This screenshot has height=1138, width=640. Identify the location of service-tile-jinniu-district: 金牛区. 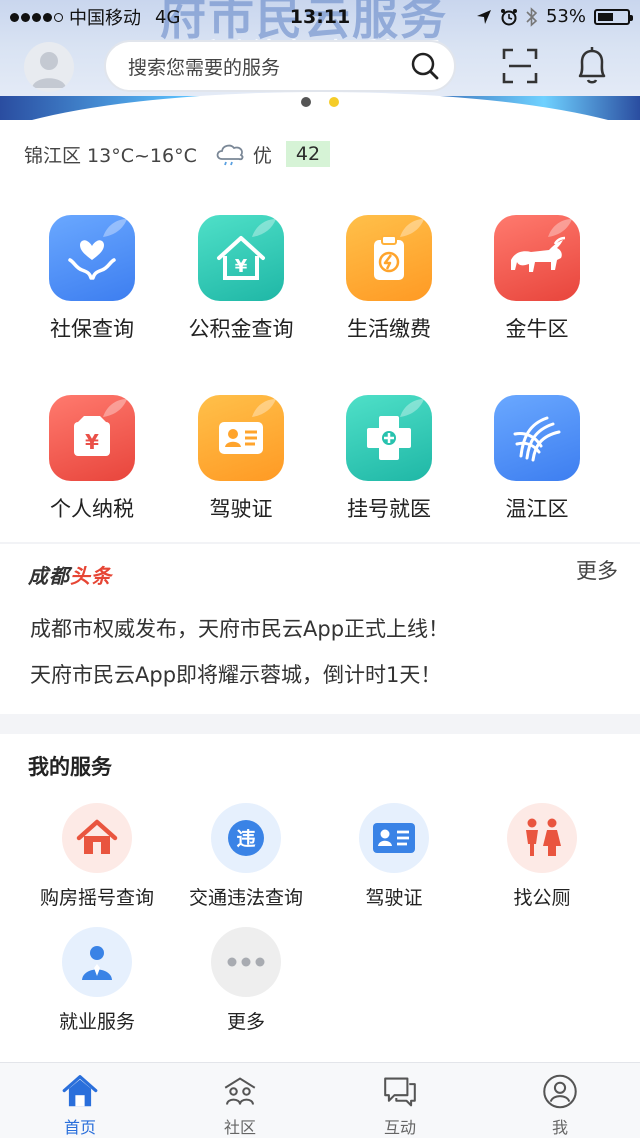
(537, 279).